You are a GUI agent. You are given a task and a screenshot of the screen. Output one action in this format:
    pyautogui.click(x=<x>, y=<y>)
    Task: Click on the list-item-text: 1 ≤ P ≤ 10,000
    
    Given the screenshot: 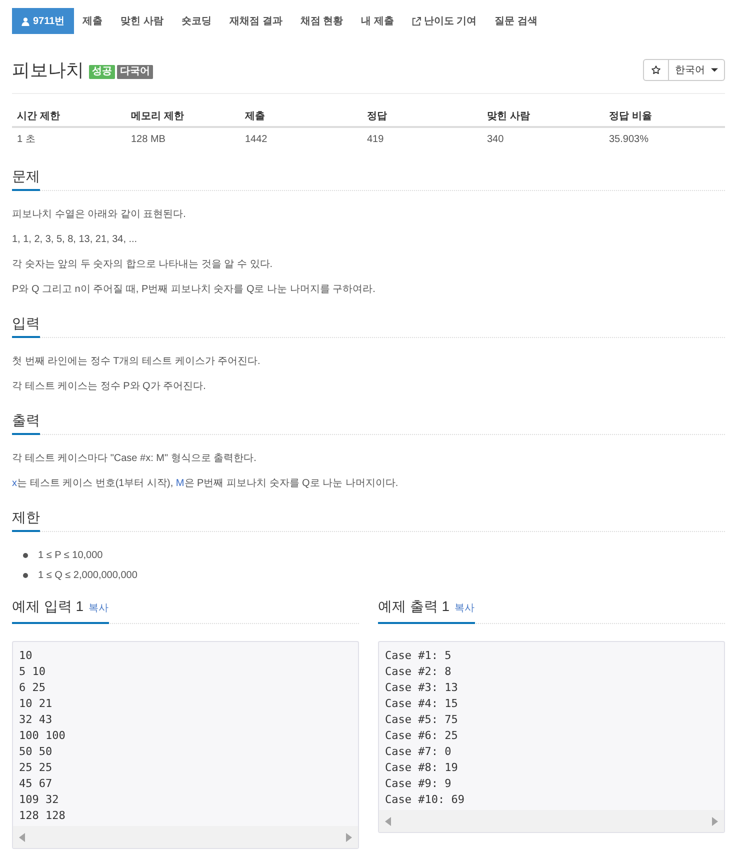 What is the action you would take?
    pyautogui.click(x=70, y=556)
    